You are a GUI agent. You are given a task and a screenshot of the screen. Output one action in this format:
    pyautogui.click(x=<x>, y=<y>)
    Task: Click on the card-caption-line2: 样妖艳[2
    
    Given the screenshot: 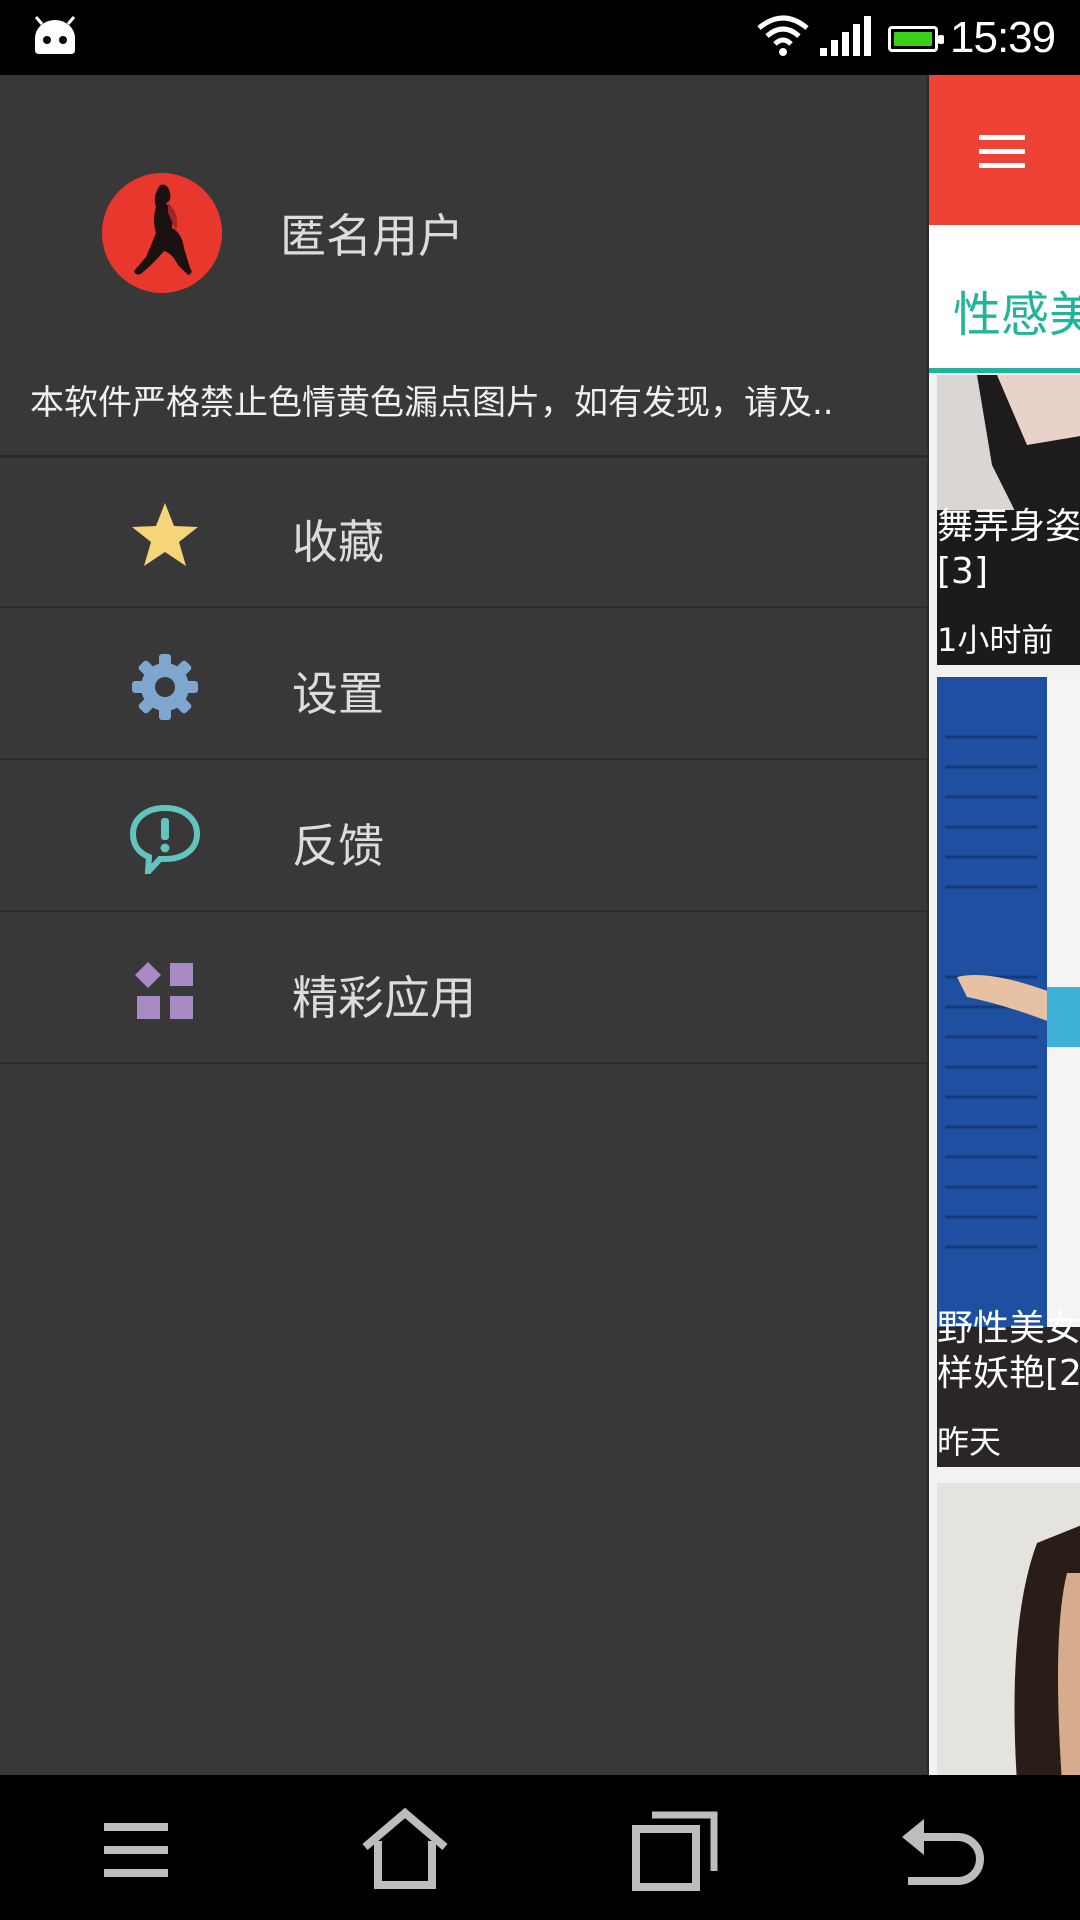 What is the action you would take?
    pyautogui.click(x=1008, y=1373)
    